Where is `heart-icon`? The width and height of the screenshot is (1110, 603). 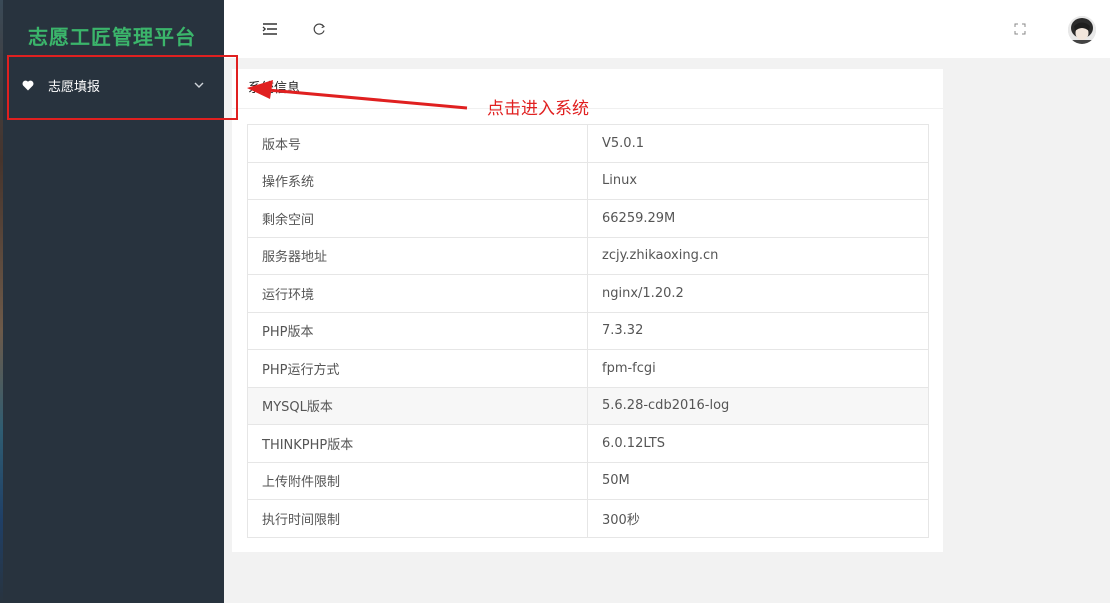 heart-icon is located at coordinates (31, 85).